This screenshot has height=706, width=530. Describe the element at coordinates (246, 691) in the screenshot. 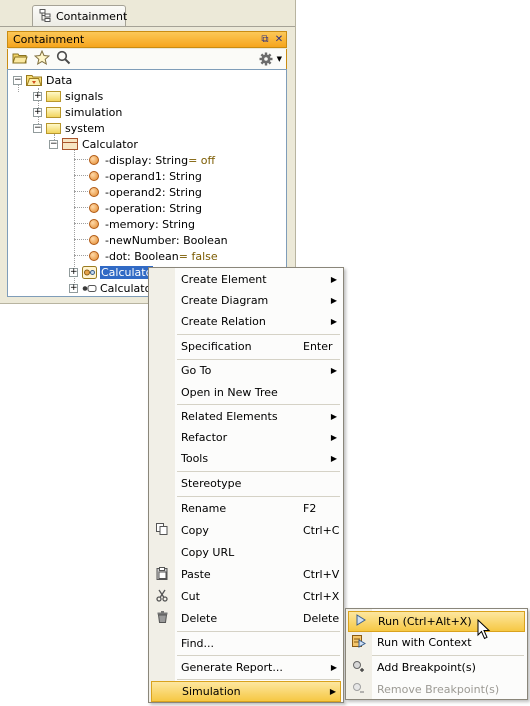

I see `menu-item-simulation: Simulation ▶` at that location.